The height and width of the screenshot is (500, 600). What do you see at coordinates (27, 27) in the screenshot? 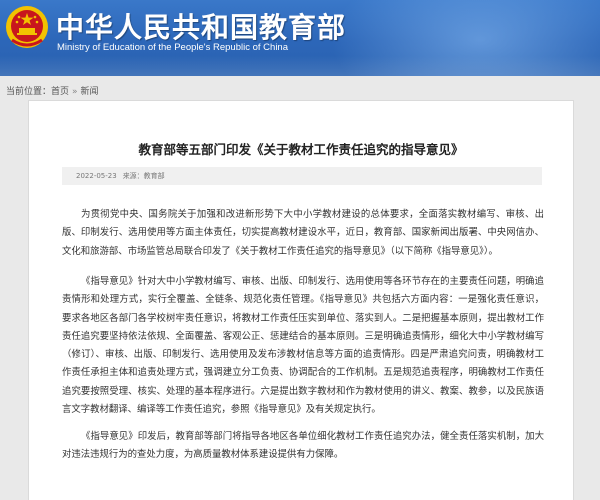
I see `national-emblem-icon` at bounding box center [27, 27].